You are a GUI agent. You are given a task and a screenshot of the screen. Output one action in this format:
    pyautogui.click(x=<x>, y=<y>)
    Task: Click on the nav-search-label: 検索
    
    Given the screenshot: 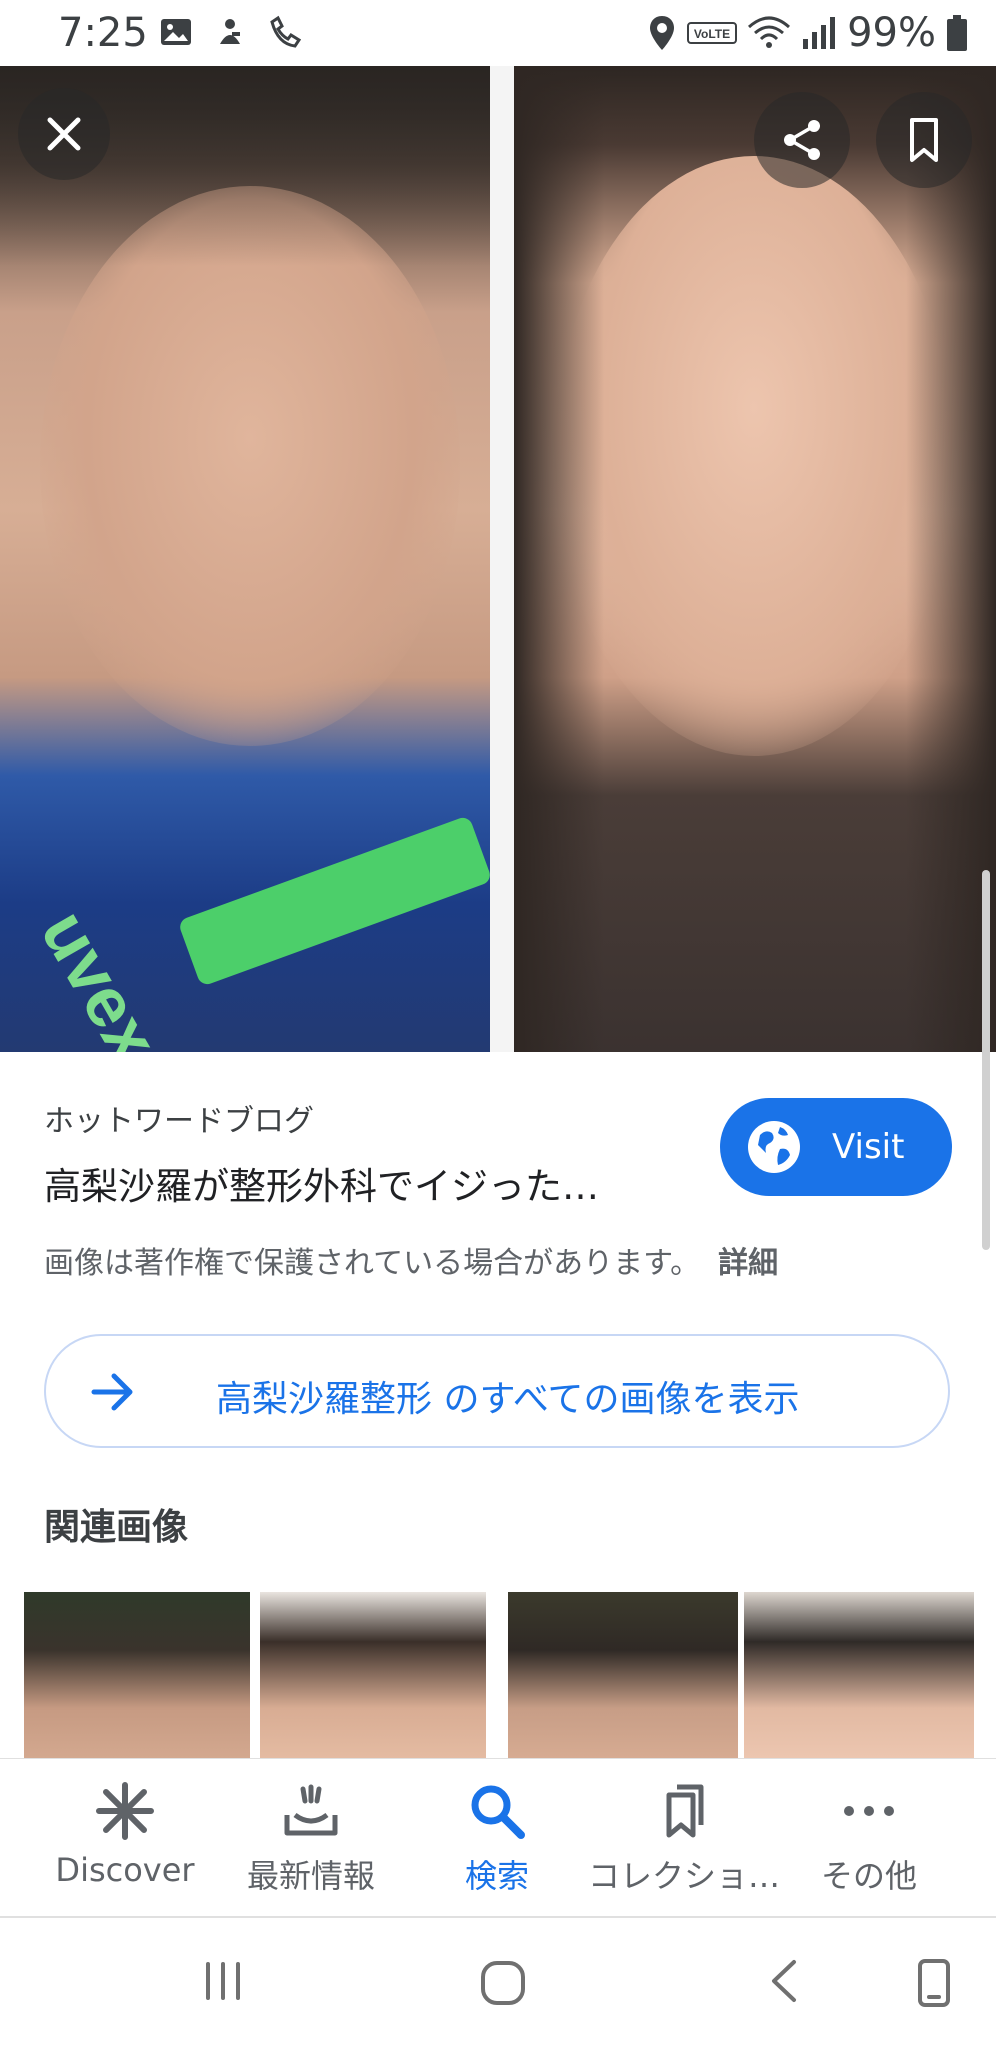 What is the action you would take?
    pyautogui.click(x=496, y=1876)
    